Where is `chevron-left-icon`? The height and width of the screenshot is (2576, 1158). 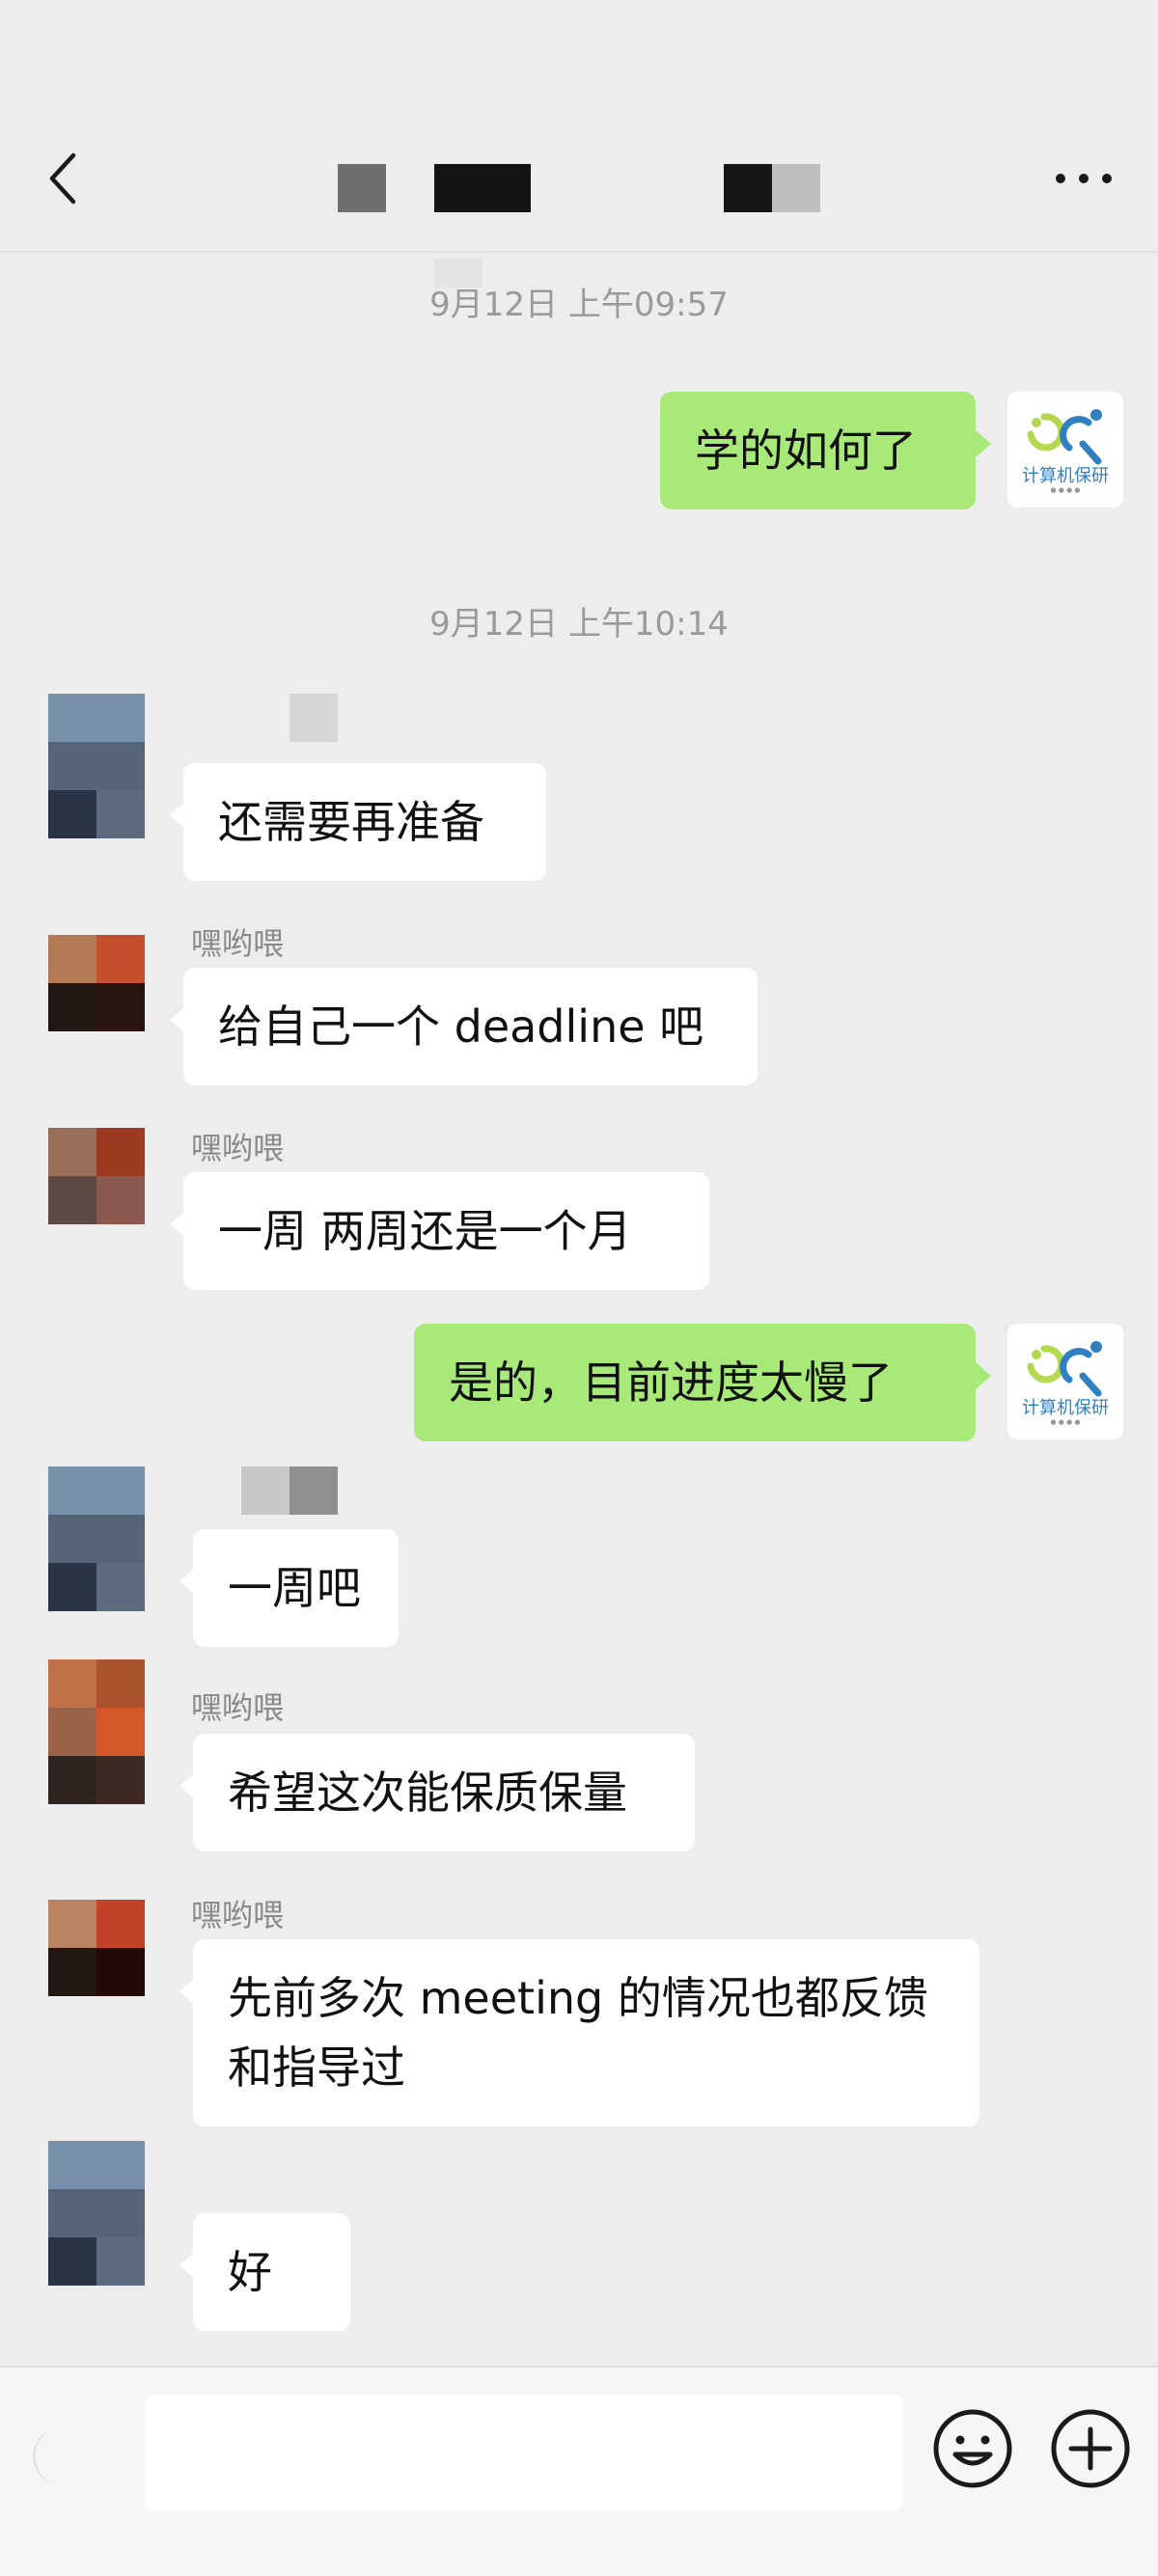
chevron-left-icon is located at coordinates (62, 178).